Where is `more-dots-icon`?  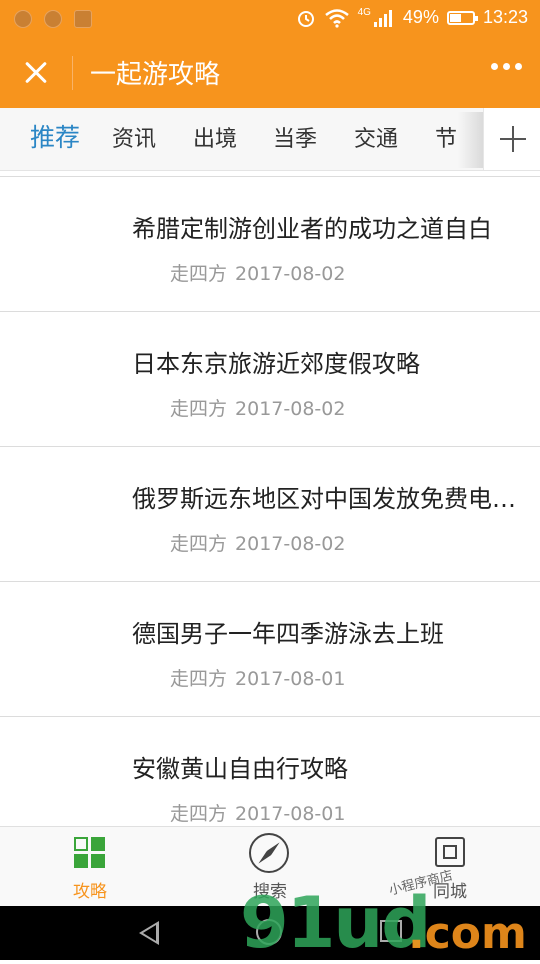
more-dots-icon is located at coordinates (506, 66).